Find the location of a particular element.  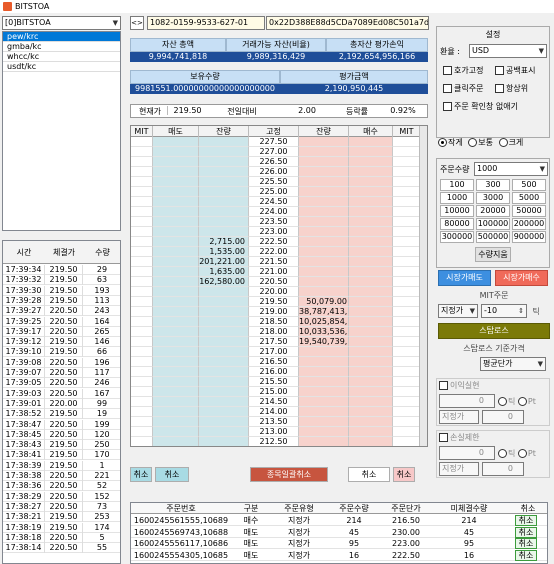

order-row: 1600245554305,10685 매도 지정가 16 222.50 16 취소 is located at coordinates (339, 555).